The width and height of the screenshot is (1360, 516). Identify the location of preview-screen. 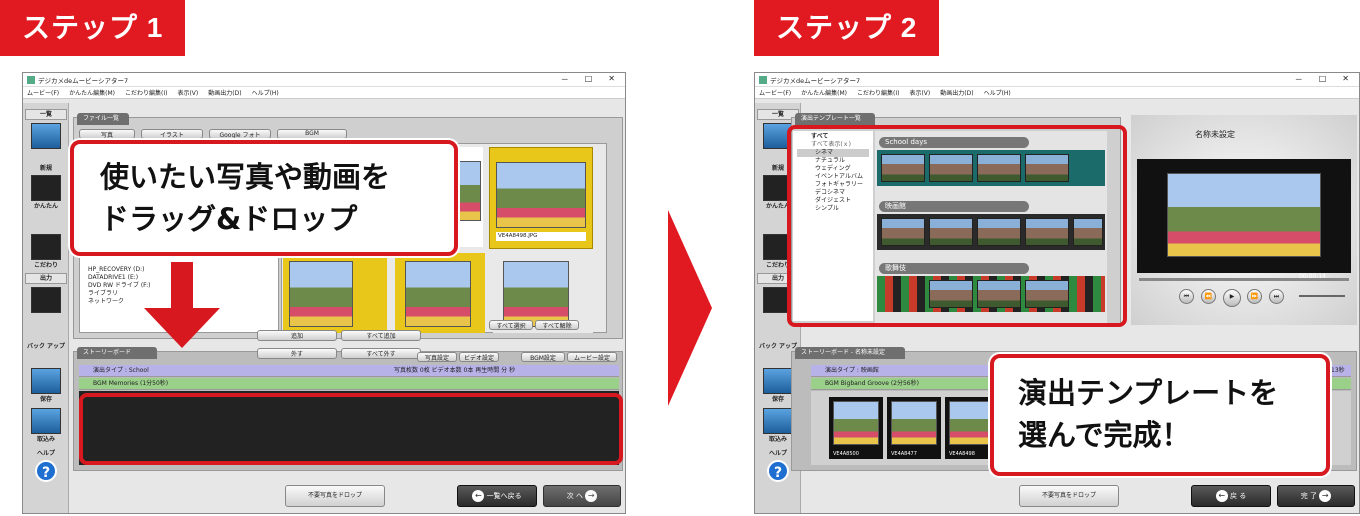
(1244, 216).